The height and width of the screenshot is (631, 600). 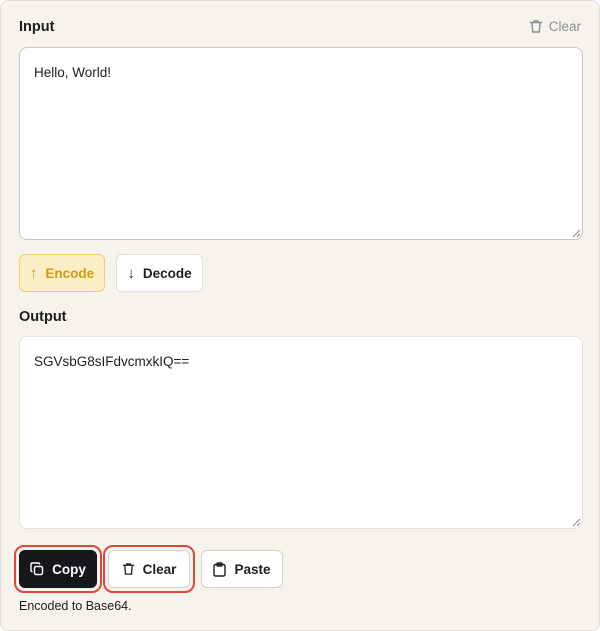 I want to click on paste-button: Paste, so click(x=242, y=569).